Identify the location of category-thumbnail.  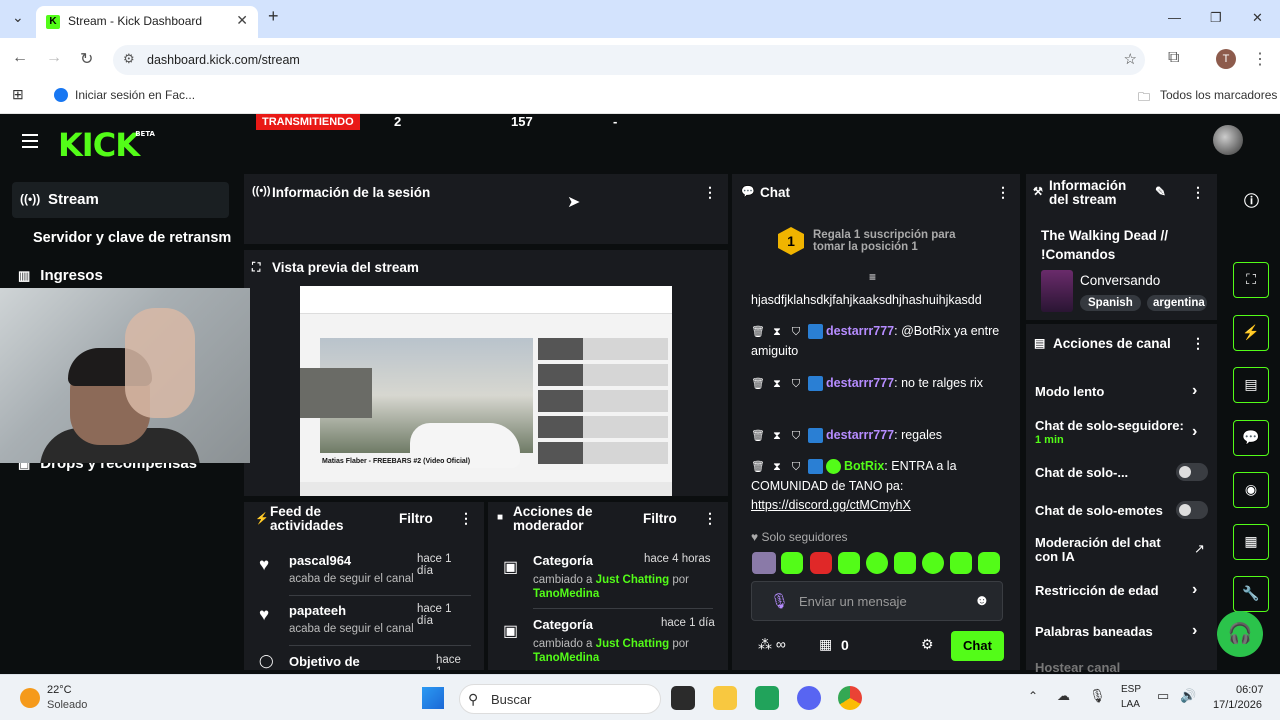
(1057, 291).